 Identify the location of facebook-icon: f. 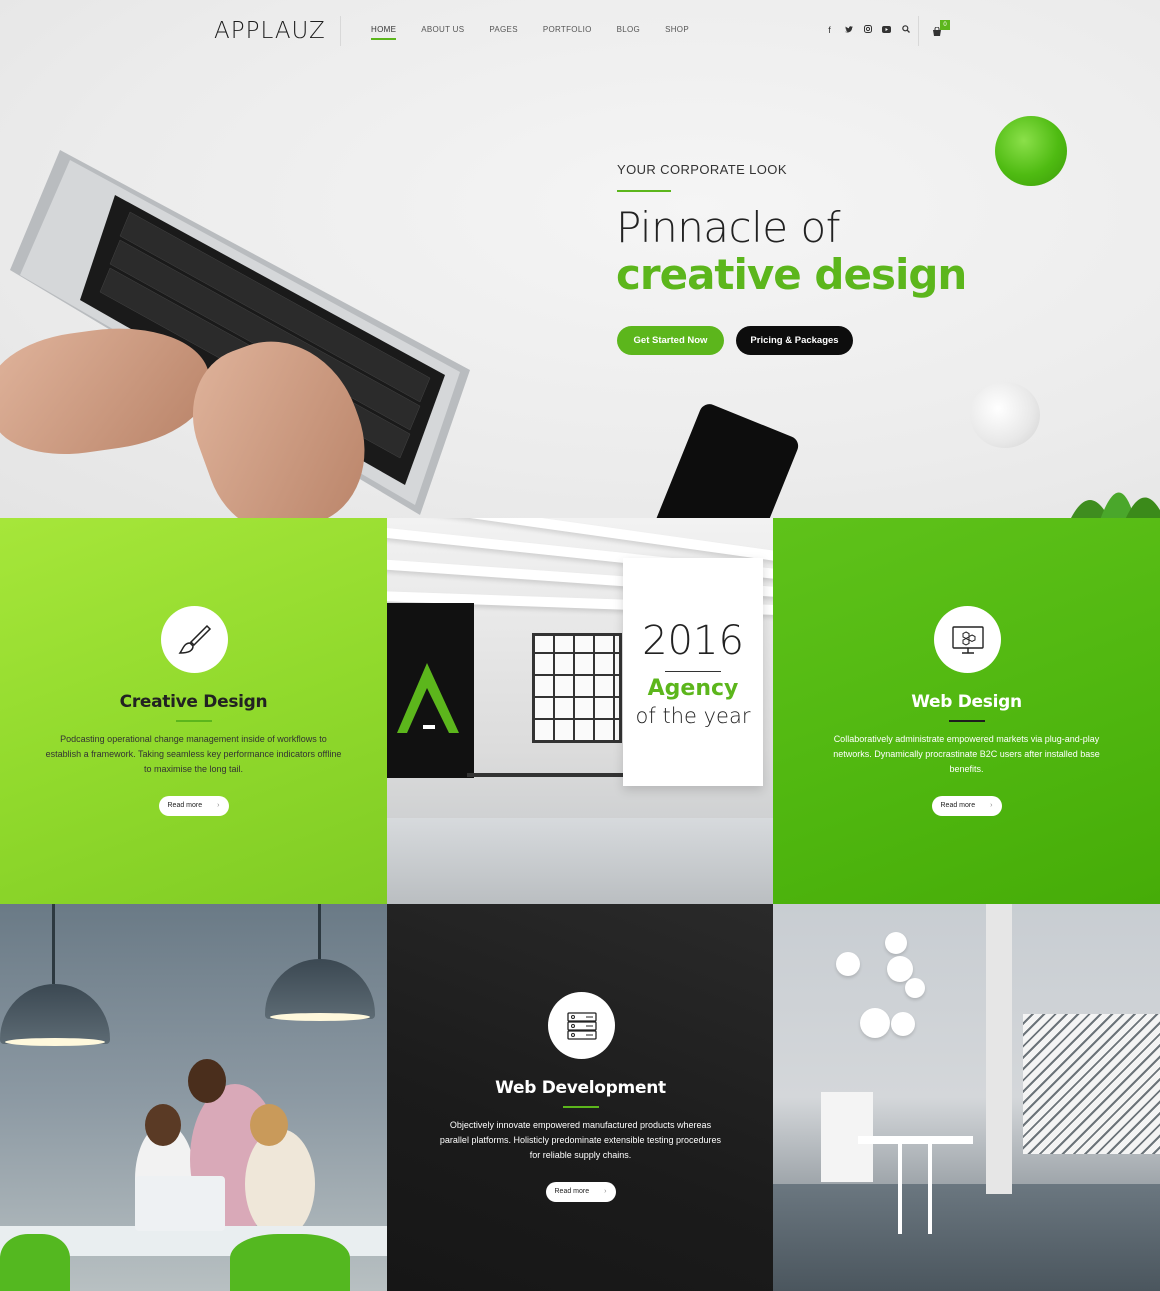
(829, 30).